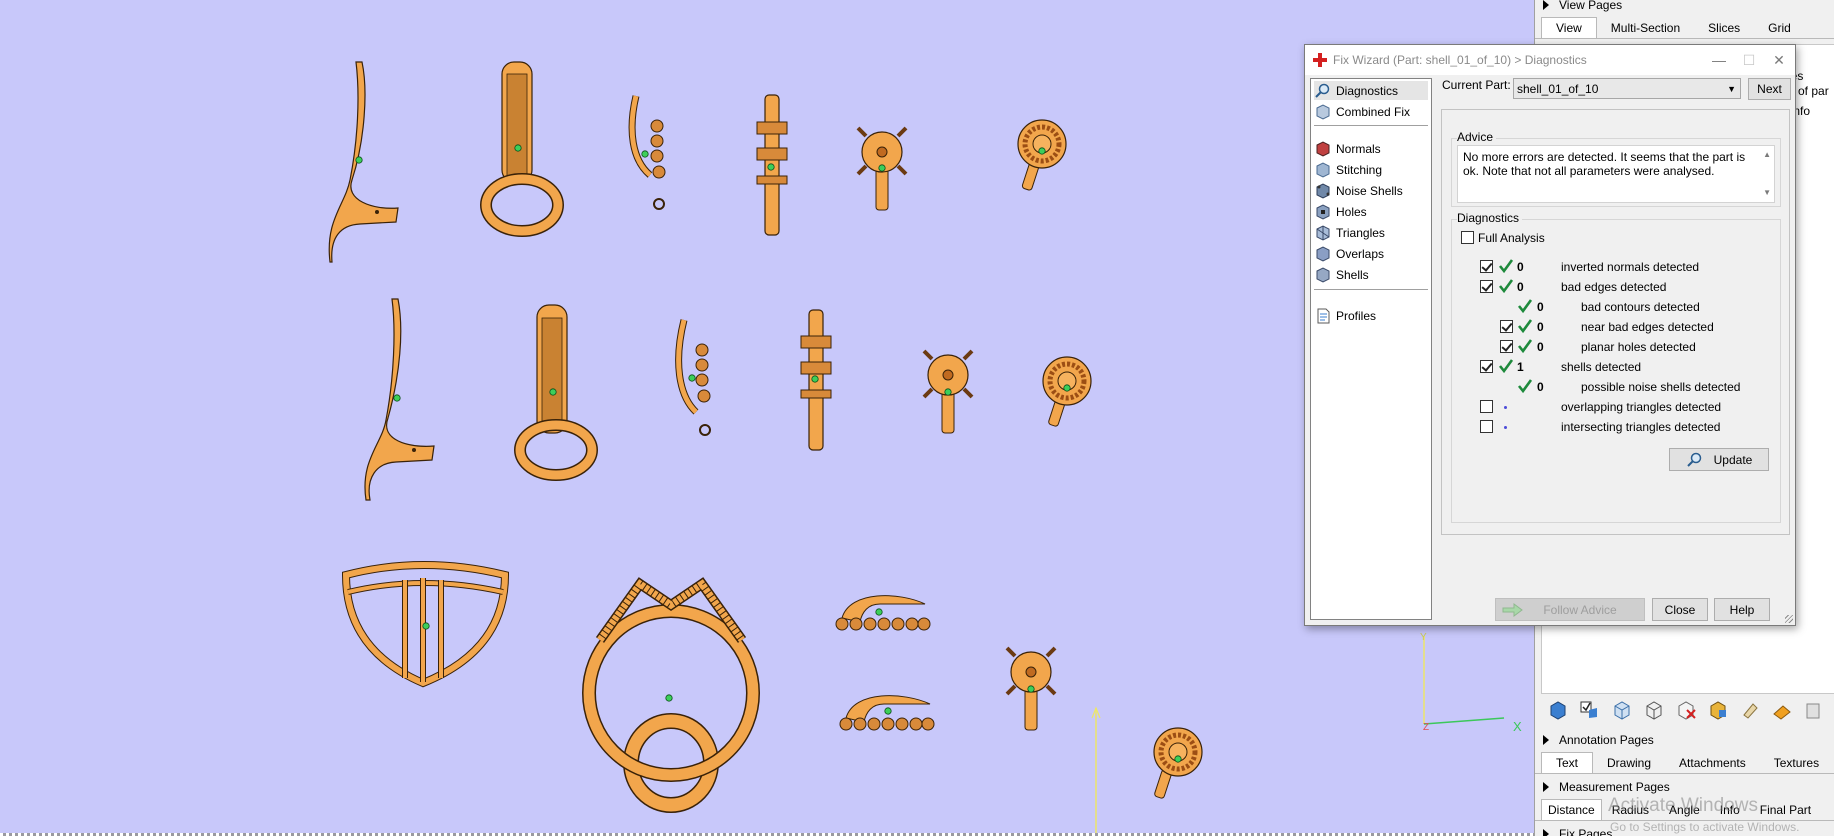 This screenshot has height=836, width=1834. Describe the element at coordinates (1654, 710) in the screenshot. I see `cube-wireframe-icon` at that location.